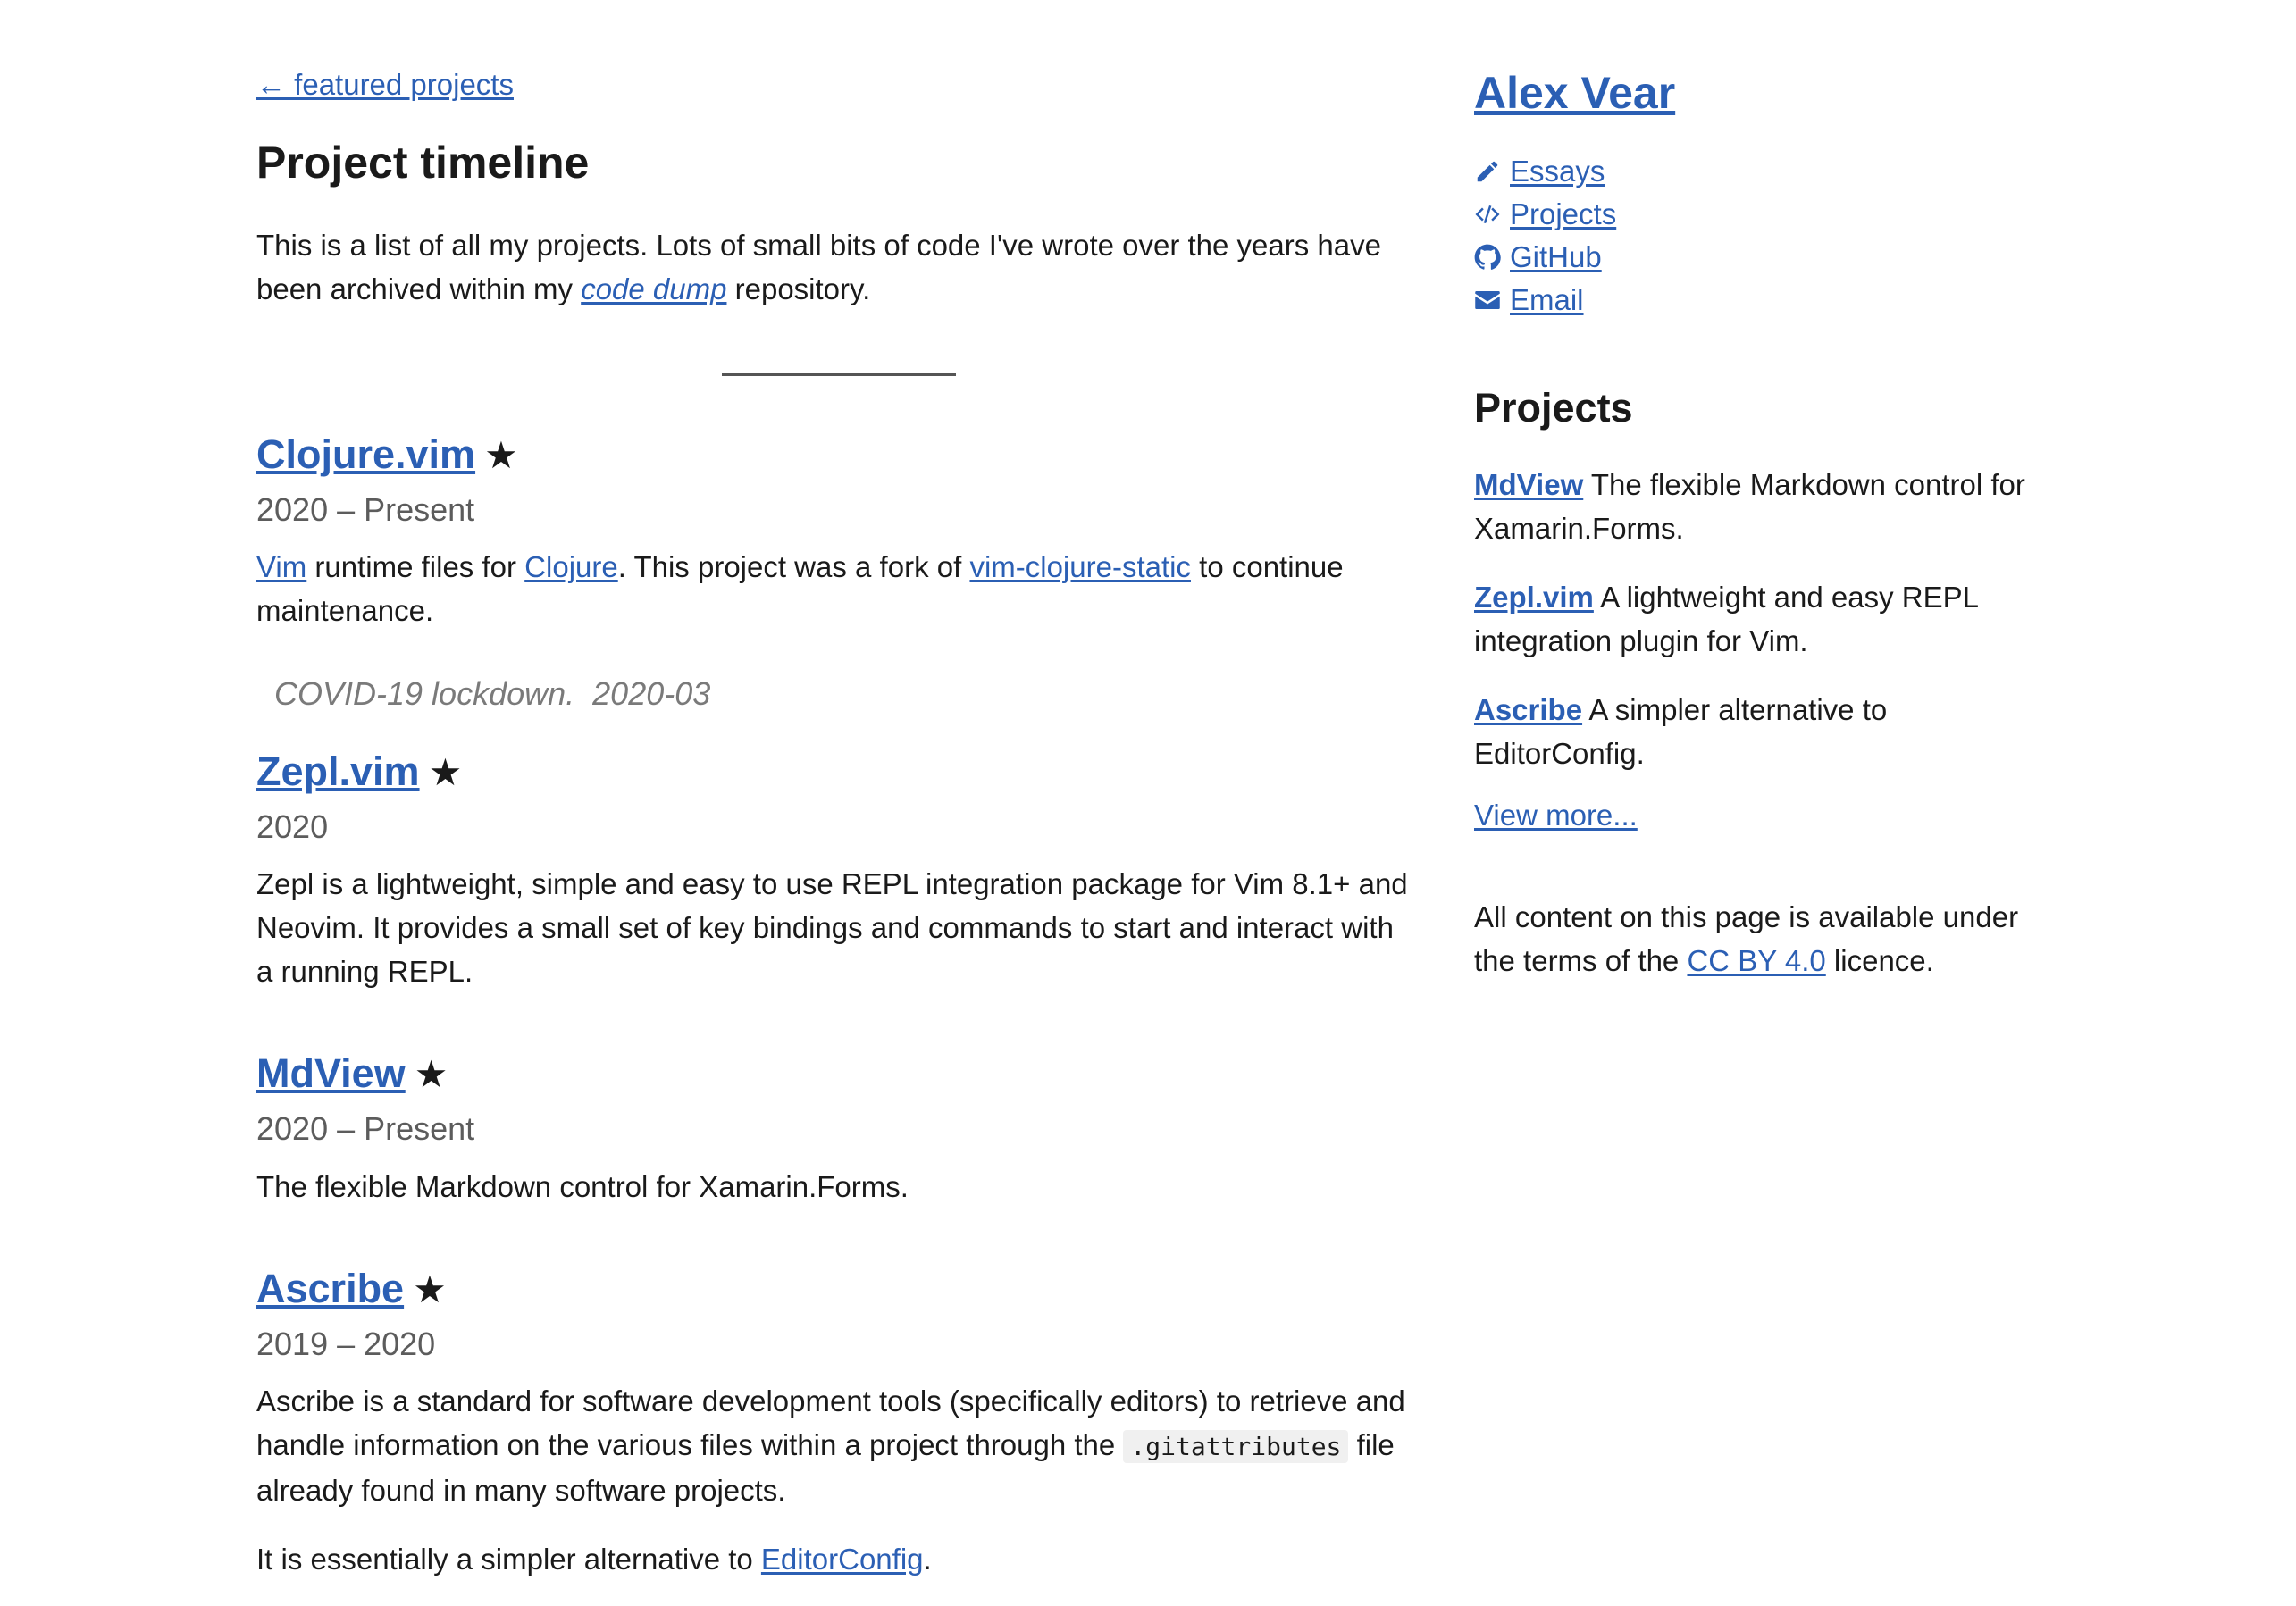  I want to click on sidebar-projects-heading: Projects, so click(1554, 408).